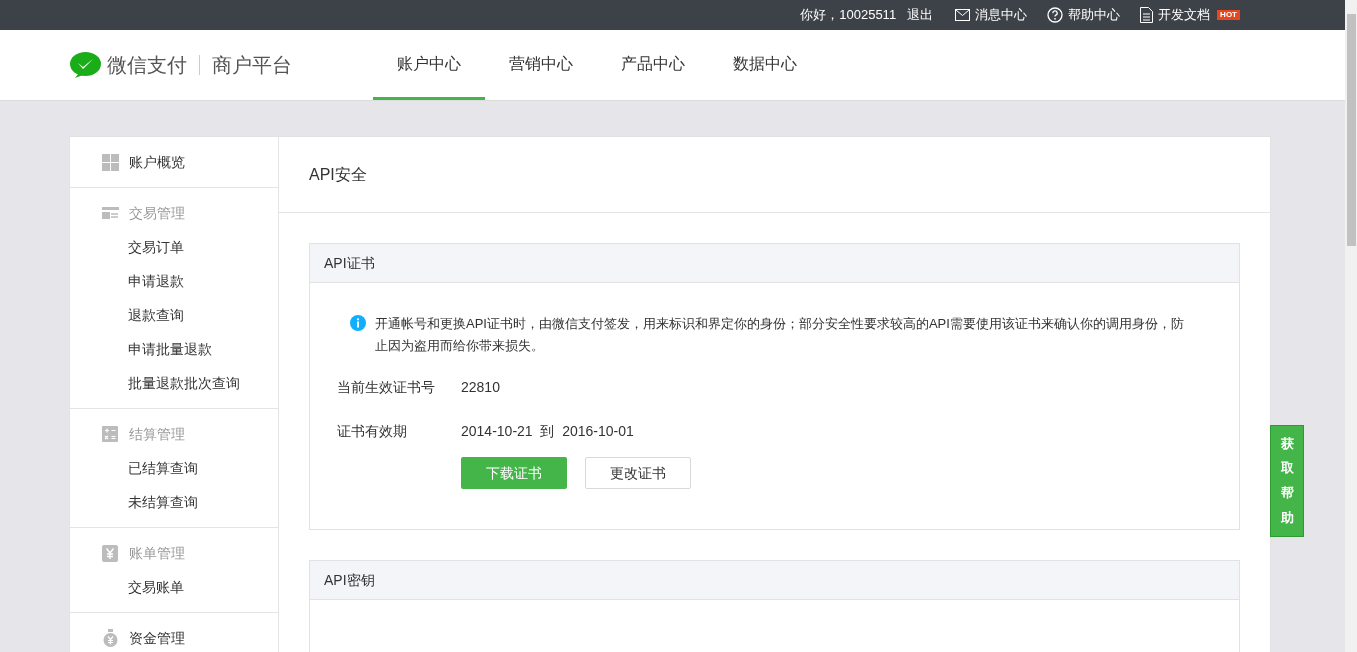 Image resolution: width=1357 pixels, height=652 pixels. I want to click on notice-text: 开通帐号和更换API证书时，由微信支付签发，用来标识和界定你的身份；部分安全性要求较高的API需要使用该证书来确认你的调用身份，防止因为盗用而给你带来损失。, so click(780, 335).